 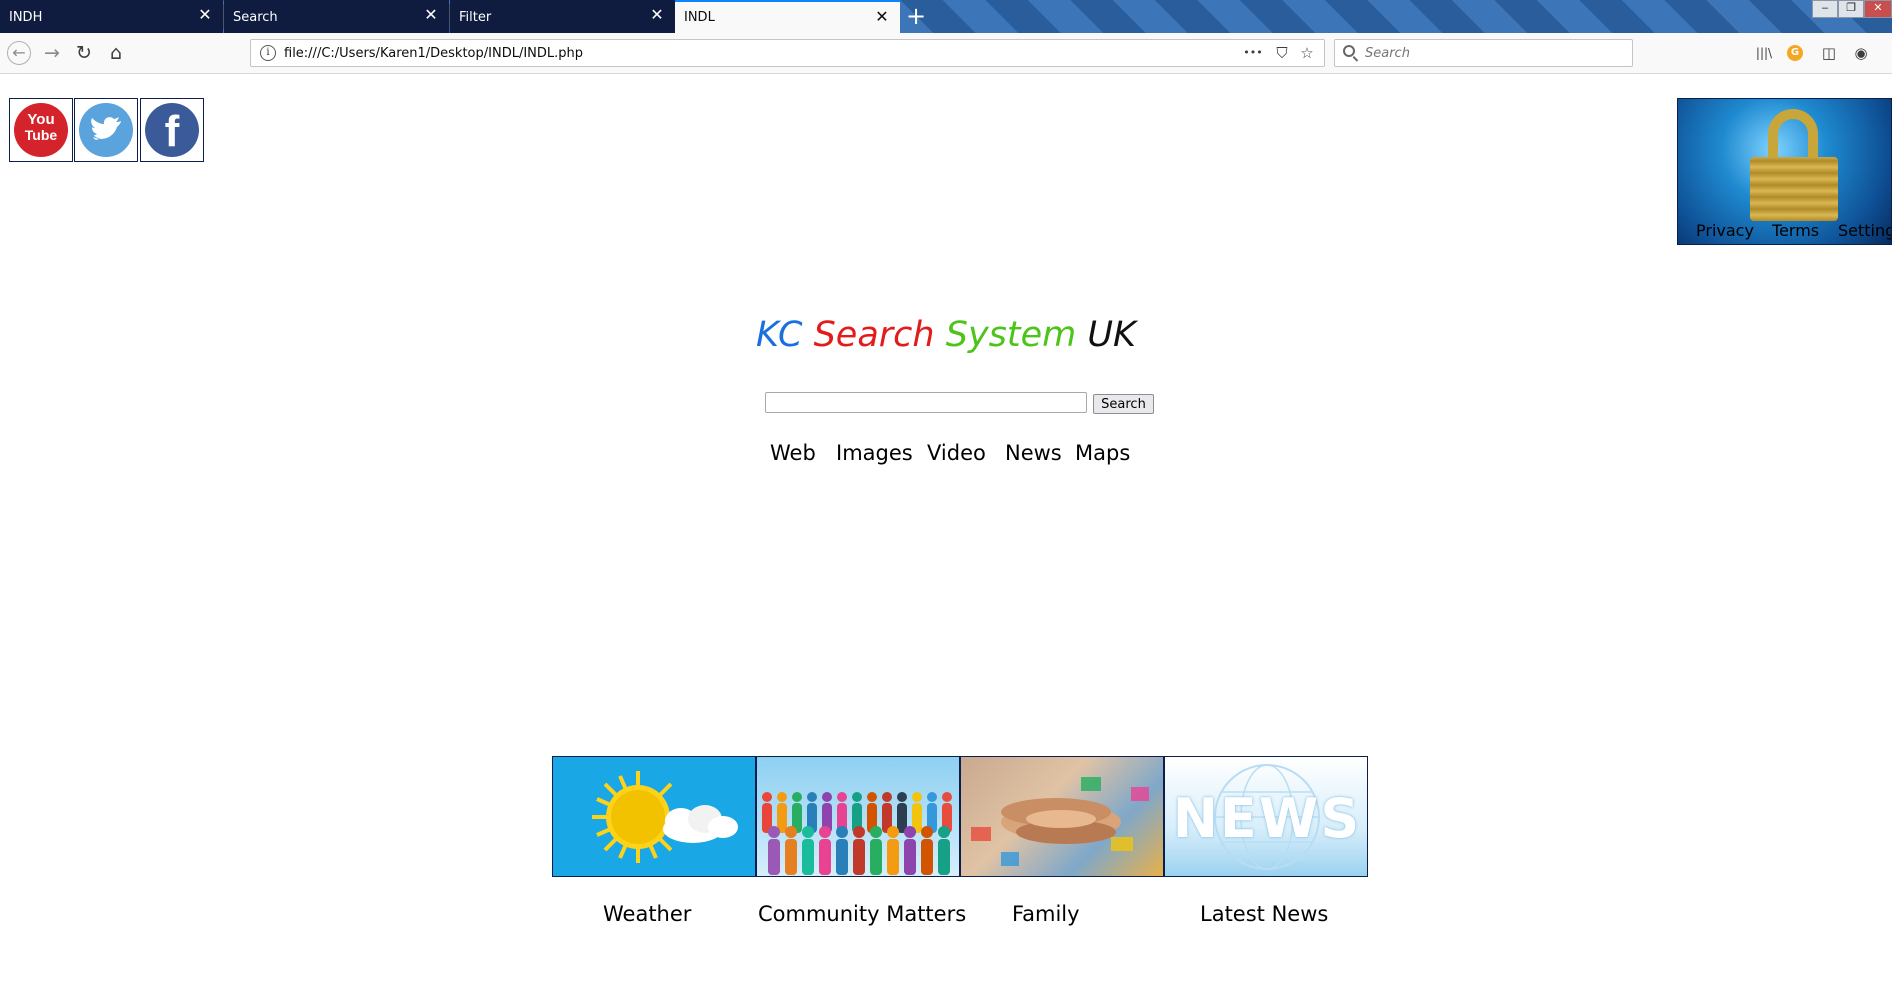 I want to click on twitter-link, so click(x=106, y=130).